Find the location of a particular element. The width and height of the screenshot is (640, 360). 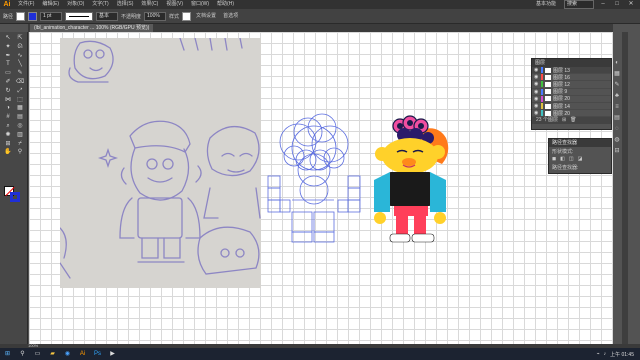

stroke-color-box is located at coordinates (15, 197).